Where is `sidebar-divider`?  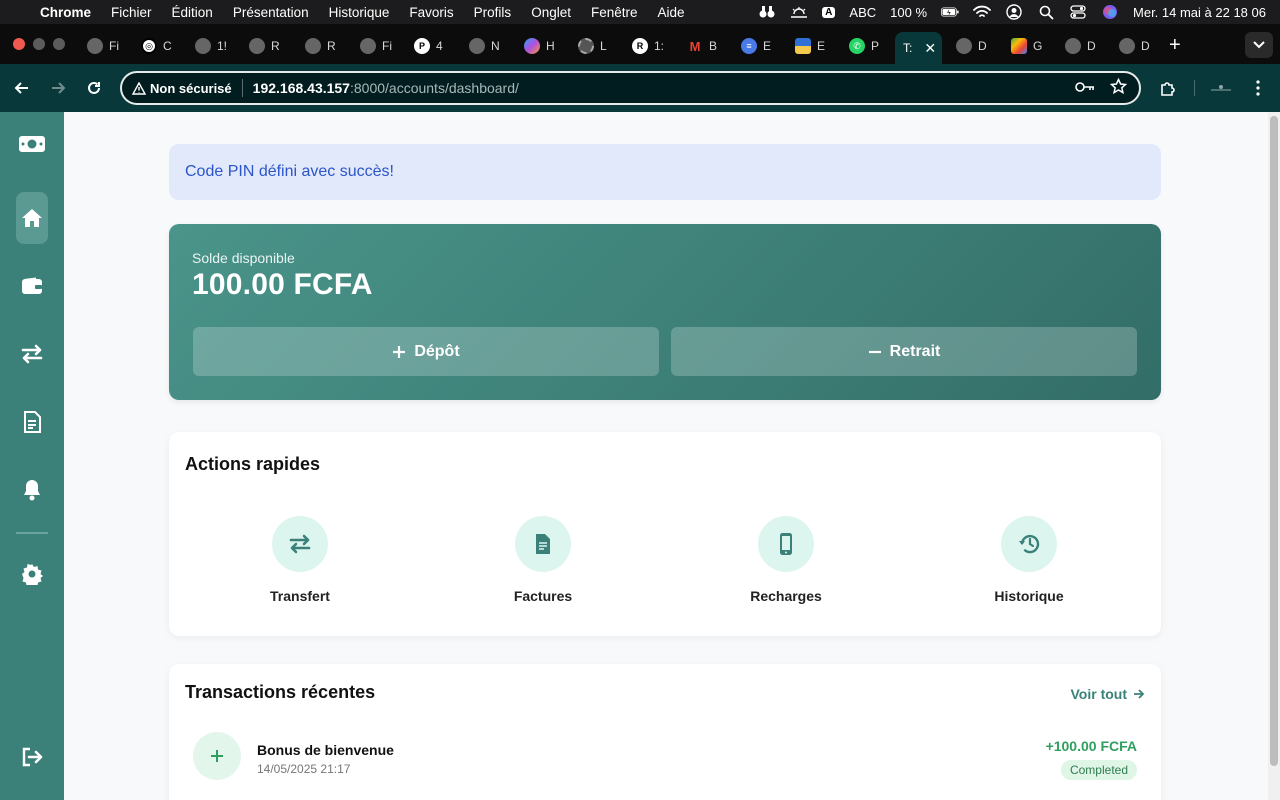
sidebar-divider is located at coordinates (32, 533).